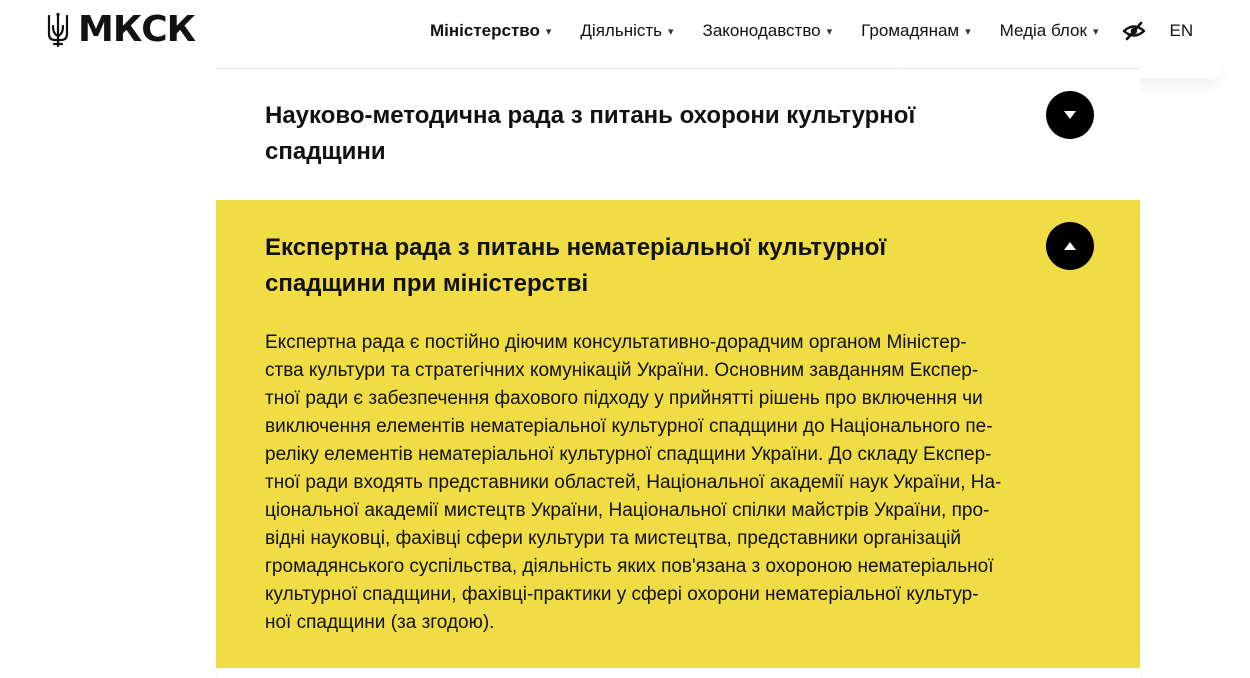 This screenshot has width=1250, height=678. Describe the element at coordinates (427, 283) in the screenshot. I see `accordion-title-line: спадщини при міністерстві` at that location.